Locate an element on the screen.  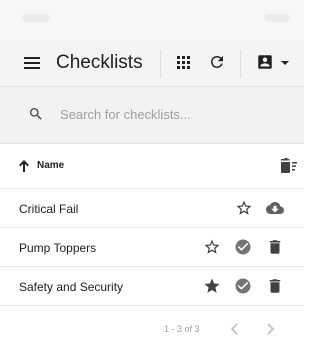
grid-view-icon is located at coordinates (184, 63).